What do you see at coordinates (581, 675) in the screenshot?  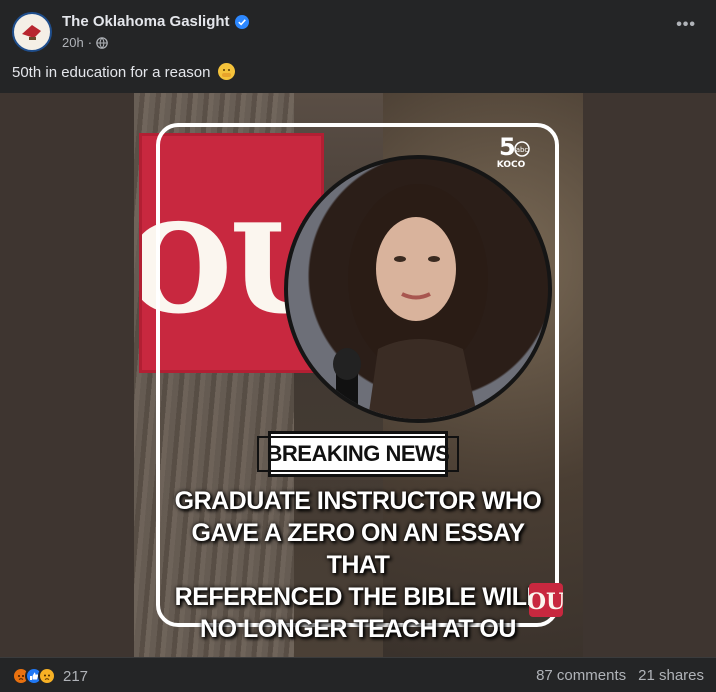 I see `comments-count: 87 comments` at bounding box center [581, 675].